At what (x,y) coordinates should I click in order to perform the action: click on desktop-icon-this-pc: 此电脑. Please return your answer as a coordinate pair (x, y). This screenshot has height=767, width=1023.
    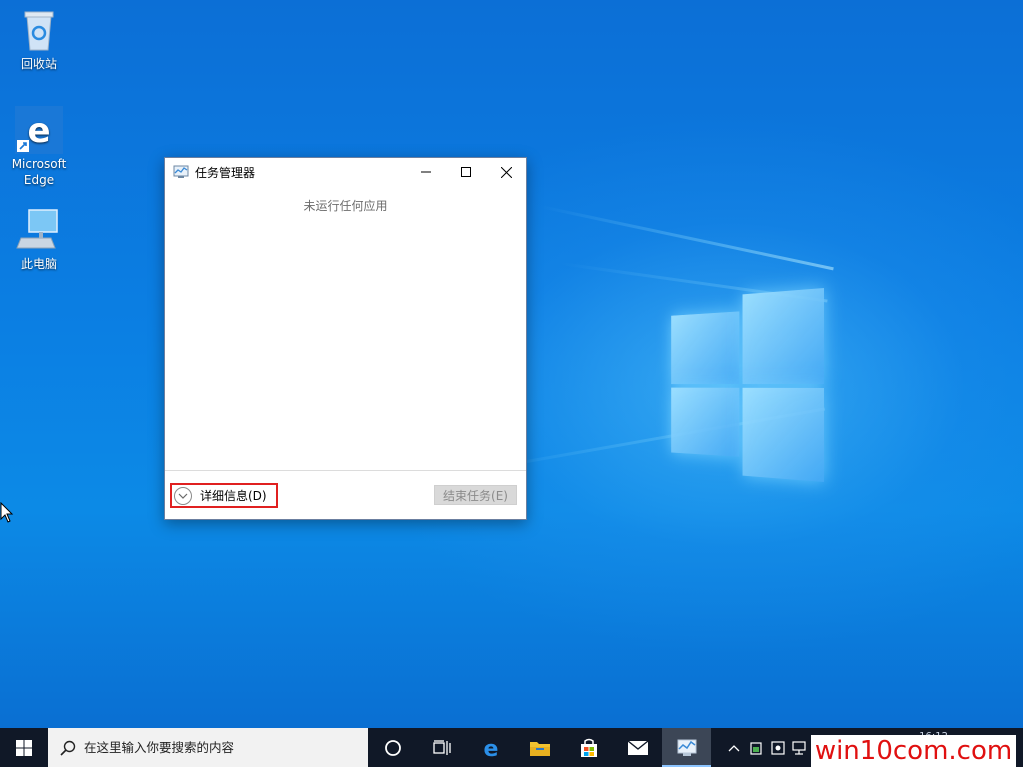
    Looking at the image, I should click on (39, 239).